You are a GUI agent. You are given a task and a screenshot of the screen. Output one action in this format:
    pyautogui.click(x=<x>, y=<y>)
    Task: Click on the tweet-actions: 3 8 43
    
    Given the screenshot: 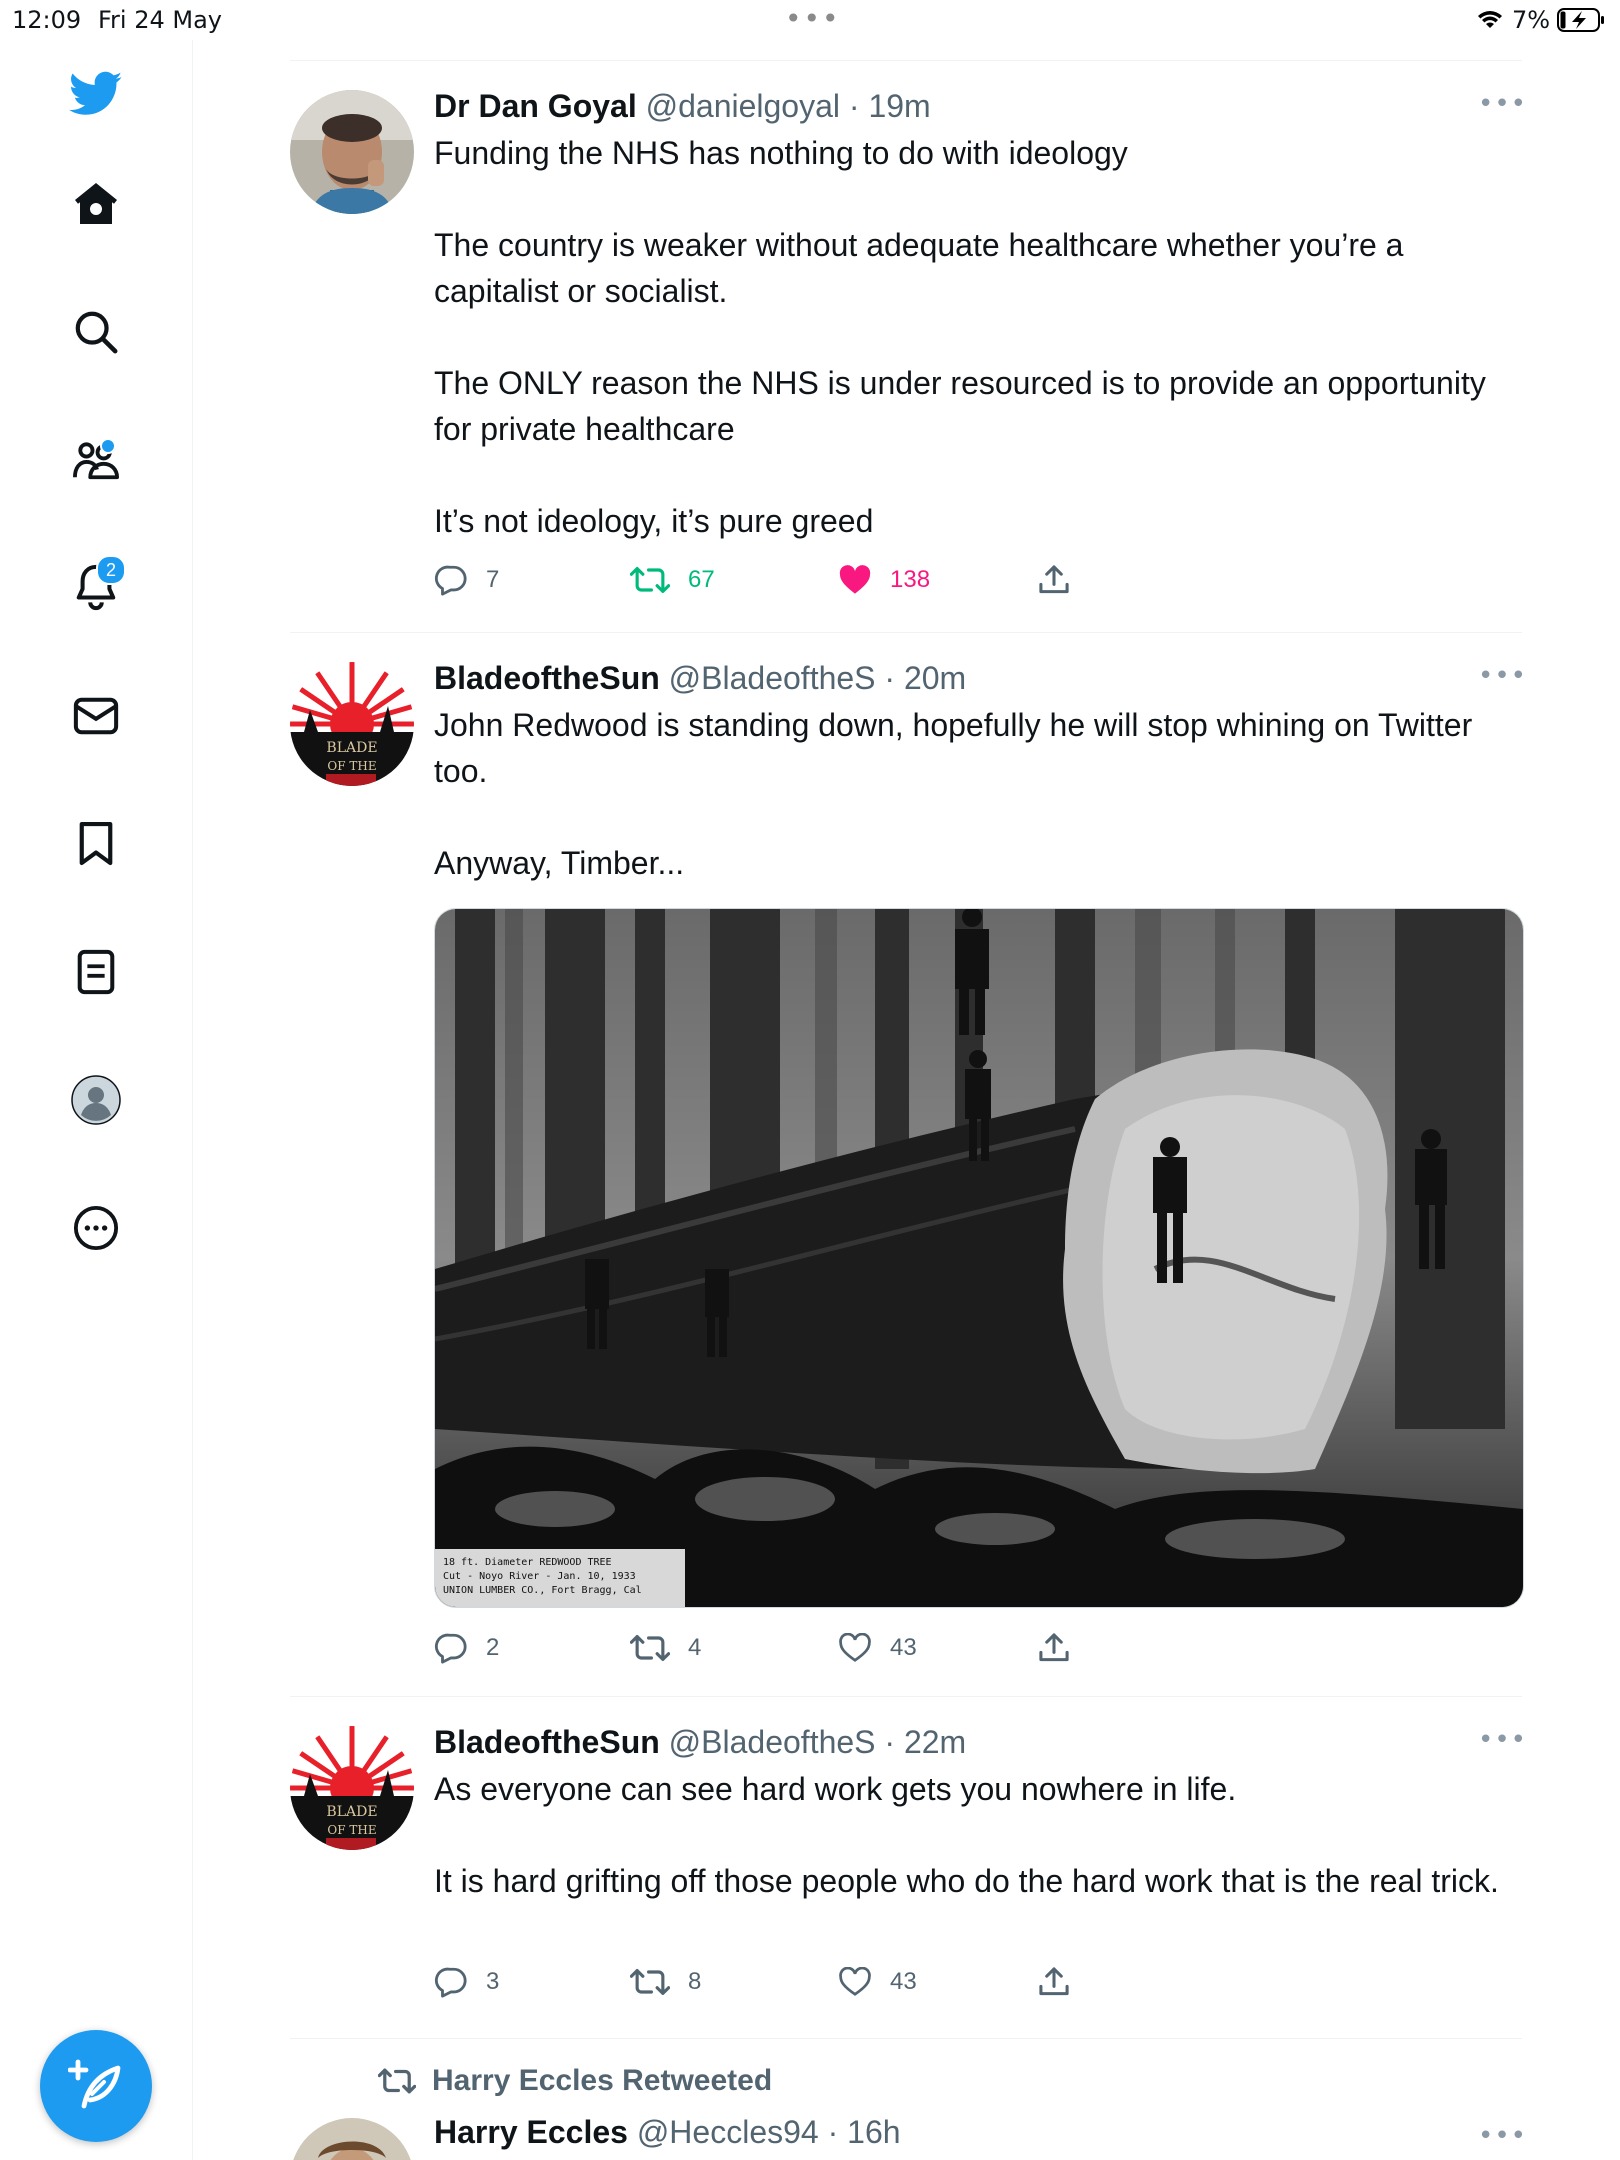 What is the action you would take?
    pyautogui.click(x=934, y=1982)
    